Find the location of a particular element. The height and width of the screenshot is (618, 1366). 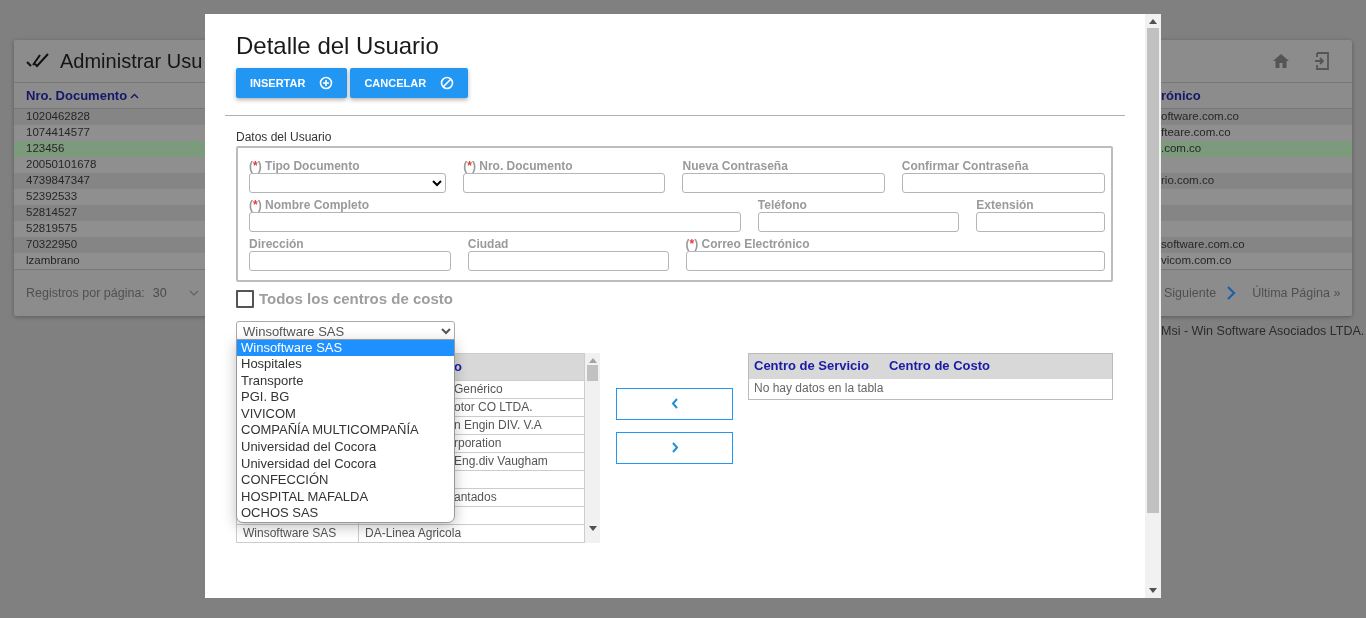

table-cell-text: oftware.com.co is located at coordinates (1200, 117).